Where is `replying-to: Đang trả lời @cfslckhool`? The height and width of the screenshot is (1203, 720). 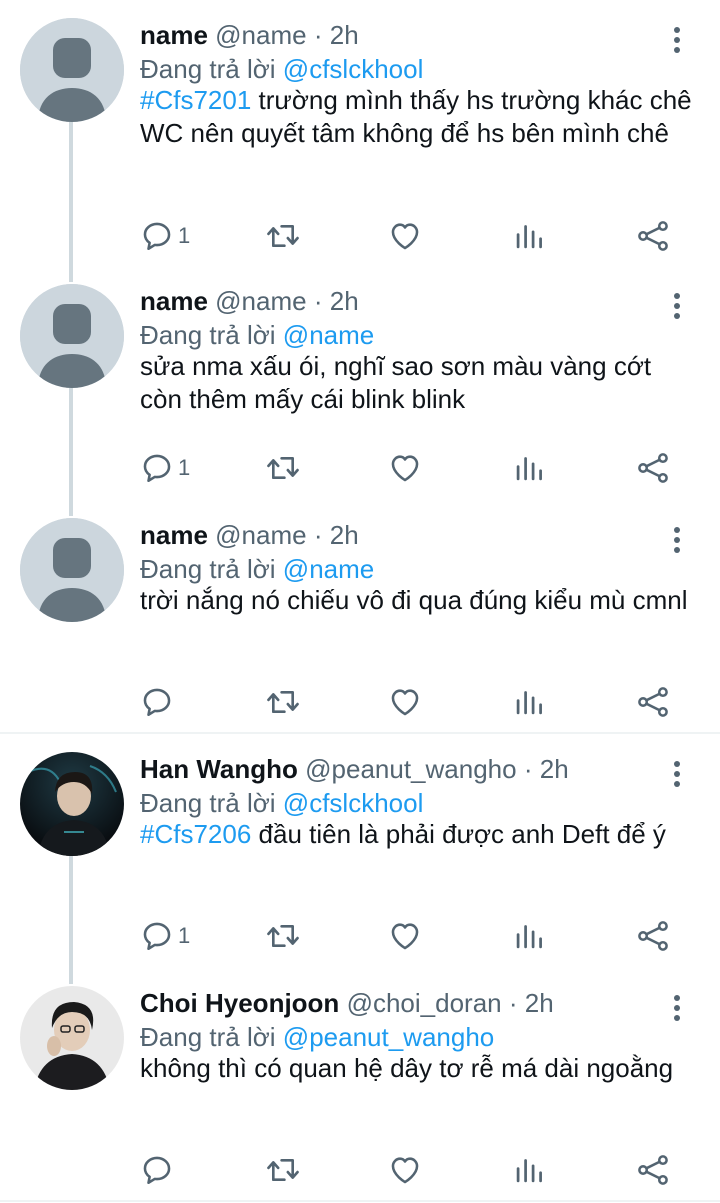
replying-to: Đang trả lời @cfslckhool is located at coordinates (281, 69).